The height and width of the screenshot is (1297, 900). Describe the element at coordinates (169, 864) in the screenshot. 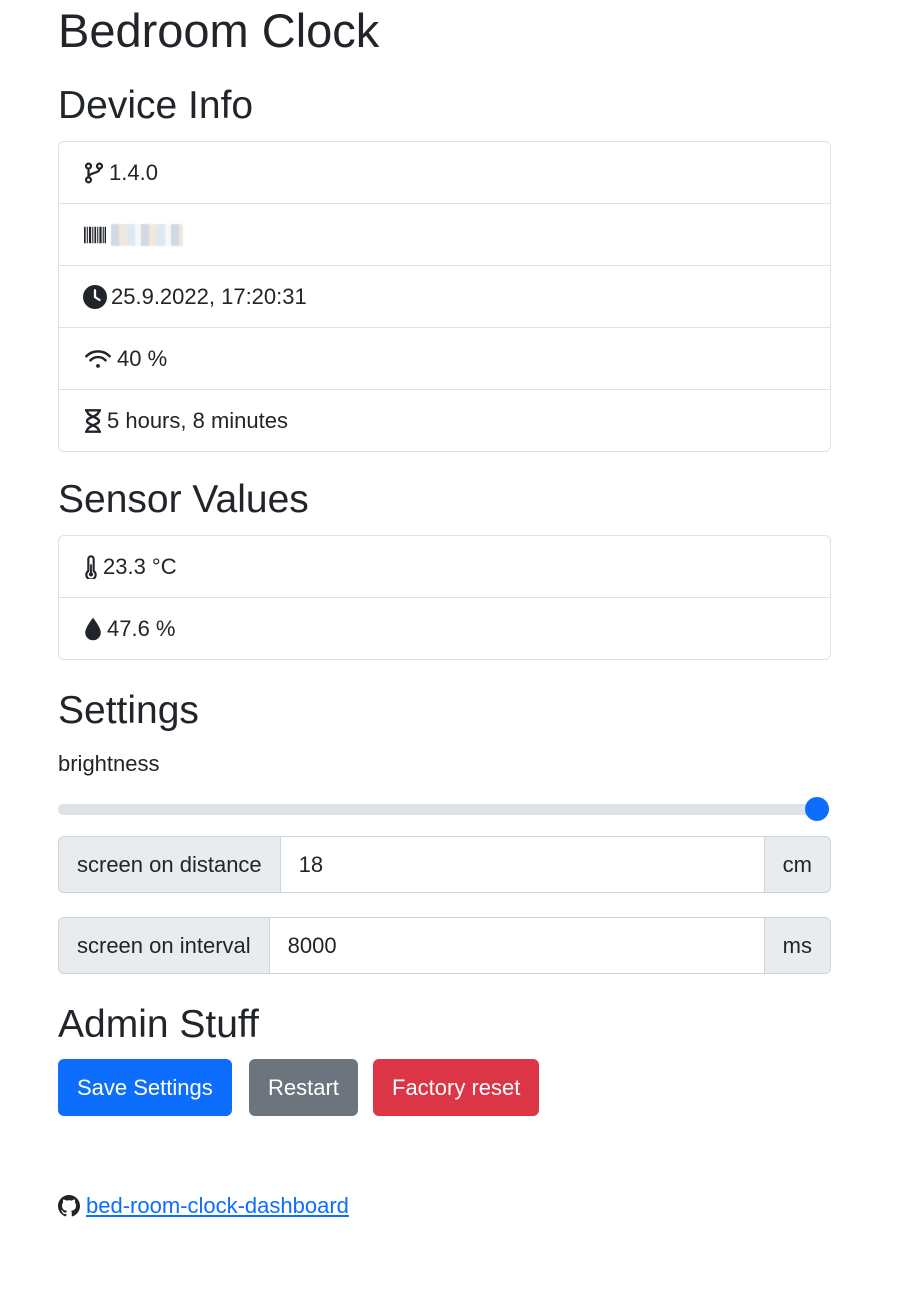

I see `screen-on-distance-label: screen on distance` at that location.